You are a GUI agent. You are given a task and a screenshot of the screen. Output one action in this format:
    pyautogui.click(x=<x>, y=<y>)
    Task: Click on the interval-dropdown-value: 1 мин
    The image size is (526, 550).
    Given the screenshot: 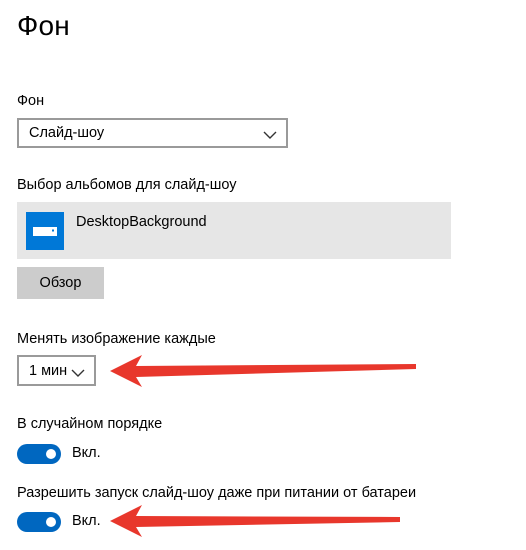 What is the action you would take?
    pyautogui.click(x=48, y=370)
    